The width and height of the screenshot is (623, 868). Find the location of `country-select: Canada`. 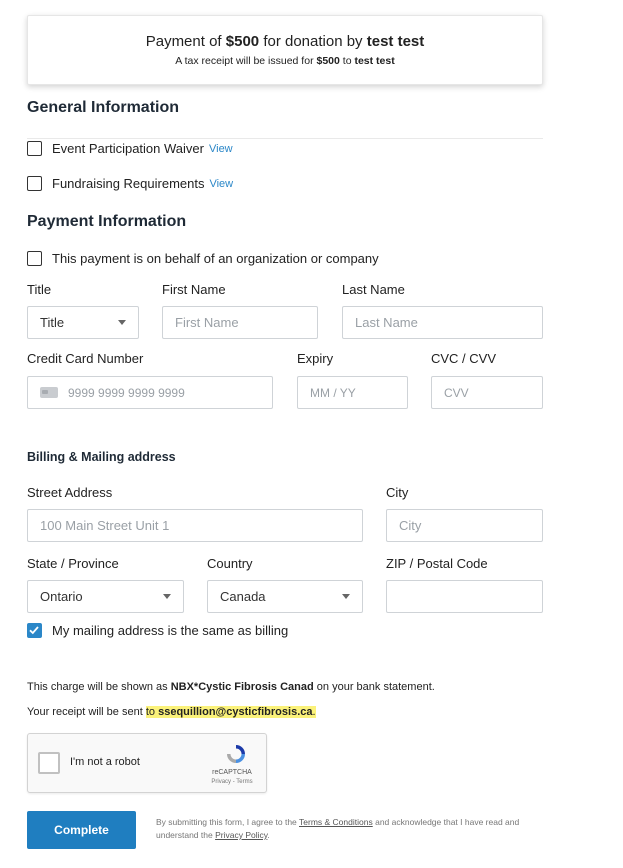

country-select: Canada is located at coordinates (285, 596).